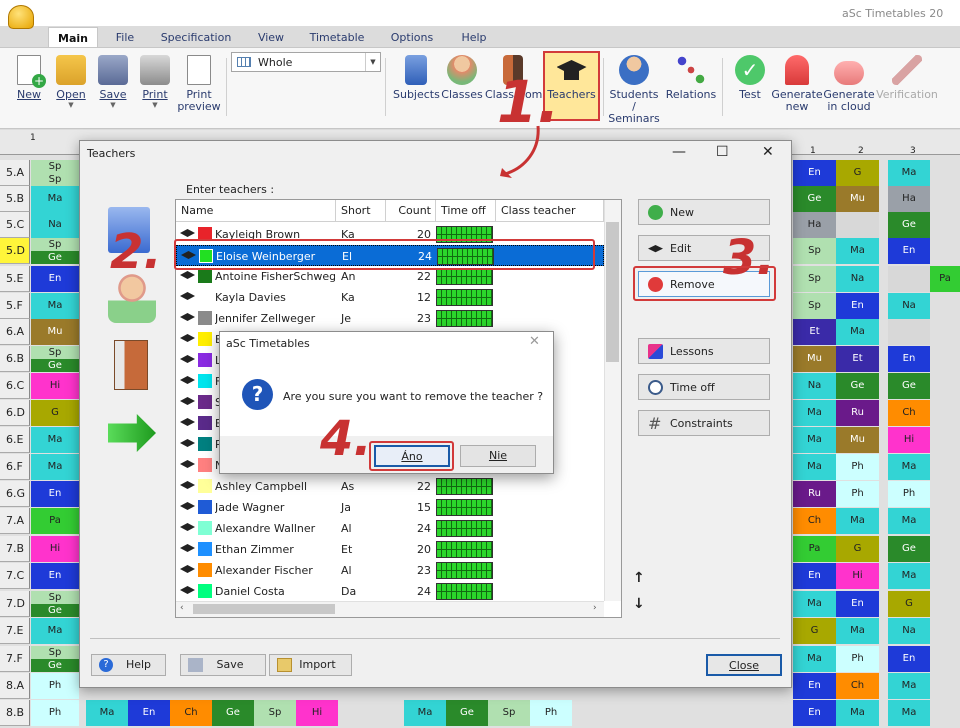 The image size is (960, 728). I want to click on scroll-left-icon: ‹, so click(182, 608).